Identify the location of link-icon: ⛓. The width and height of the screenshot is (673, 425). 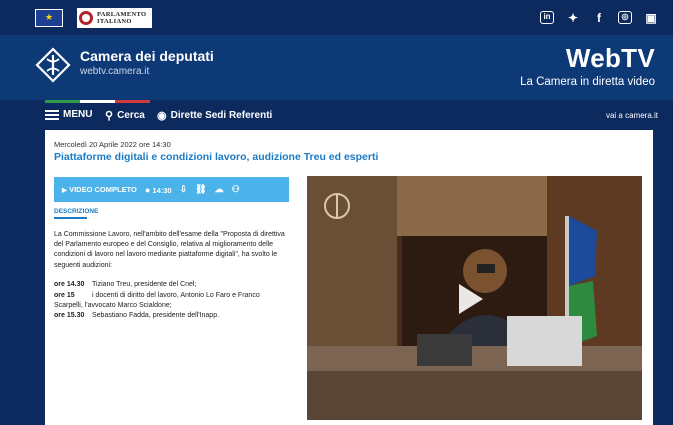
(200, 189).